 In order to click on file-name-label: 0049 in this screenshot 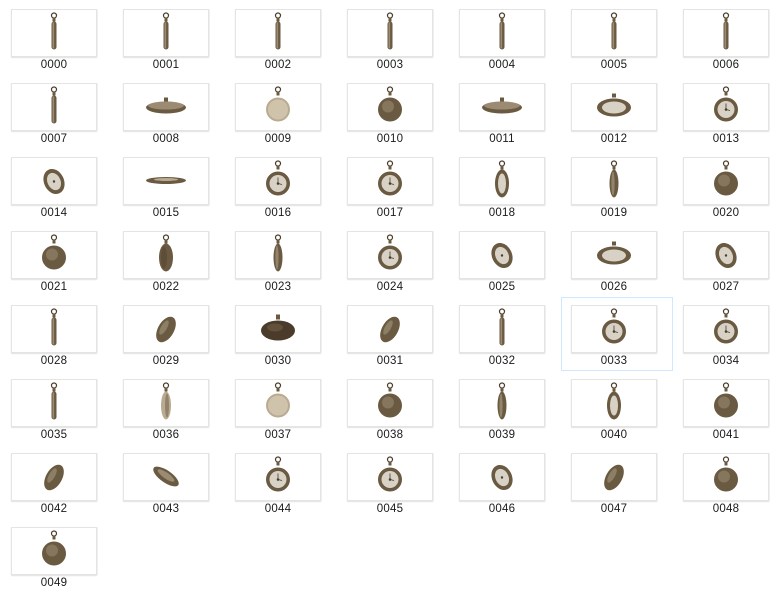, I will do `click(54, 583)`.